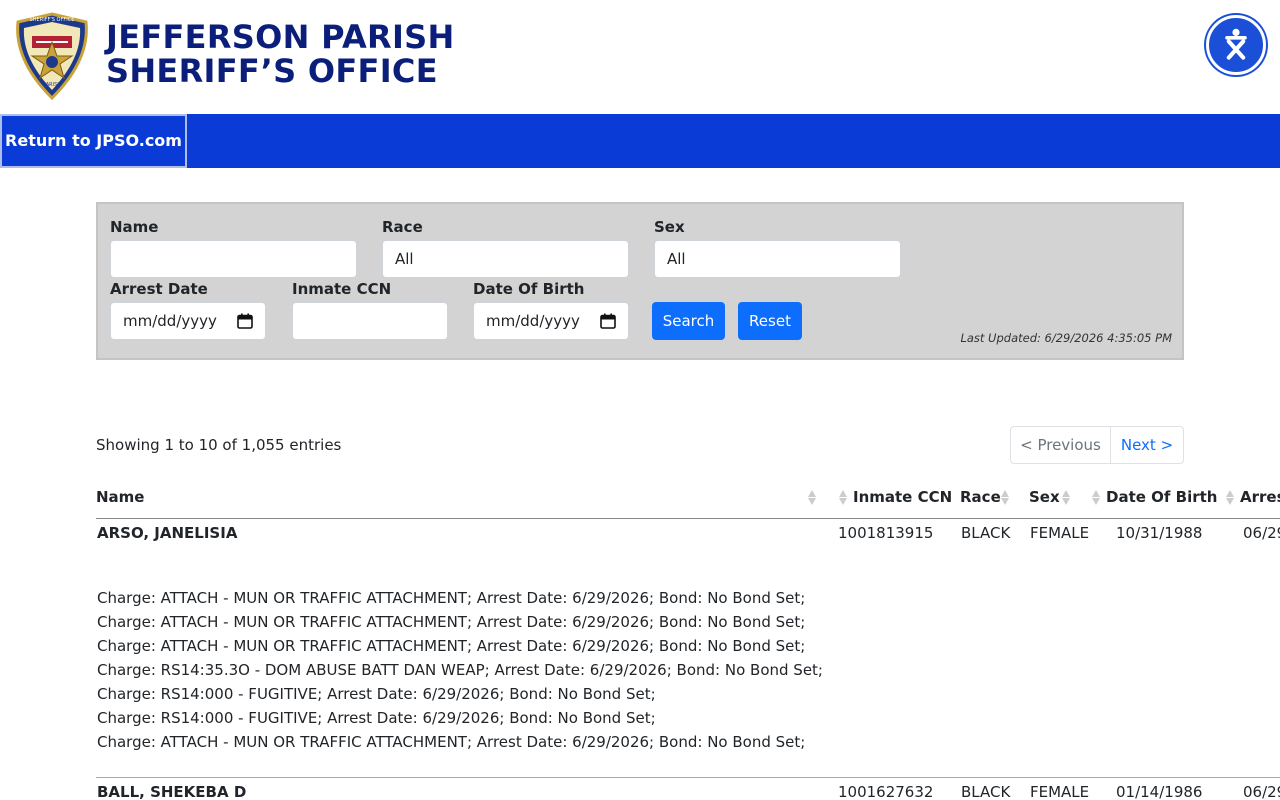 The image size is (1280, 800). What do you see at coordinates (52, 56) in the screenshot?
I see `sheriff-badge-logo: SHERIFF'S OFFICE PARISH` at bounding box center [52, 56].